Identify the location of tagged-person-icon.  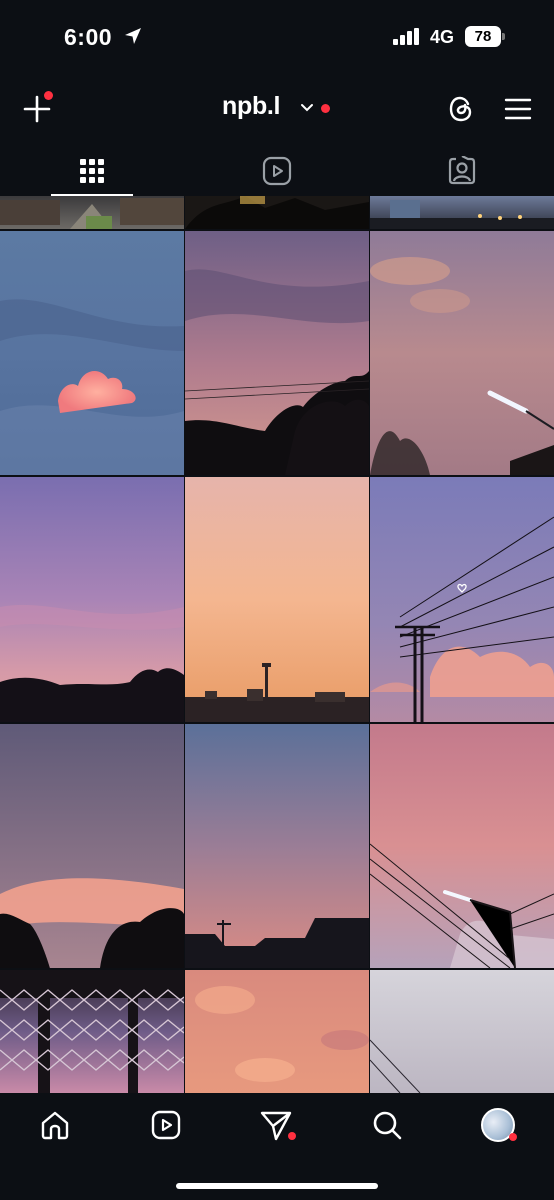
(462, 170).